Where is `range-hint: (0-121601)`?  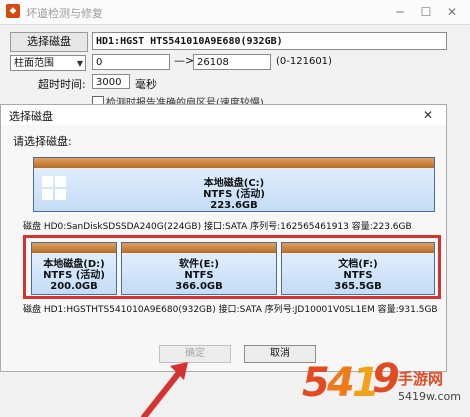 range-hint: (0-121601) is located at coordinates (304, 61).